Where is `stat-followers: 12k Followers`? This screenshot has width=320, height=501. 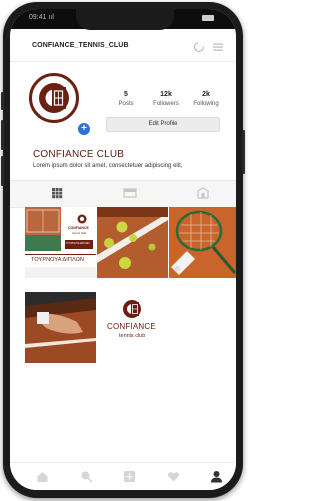 stat-followers: 12k Followers is located at coordinates (166, 99).